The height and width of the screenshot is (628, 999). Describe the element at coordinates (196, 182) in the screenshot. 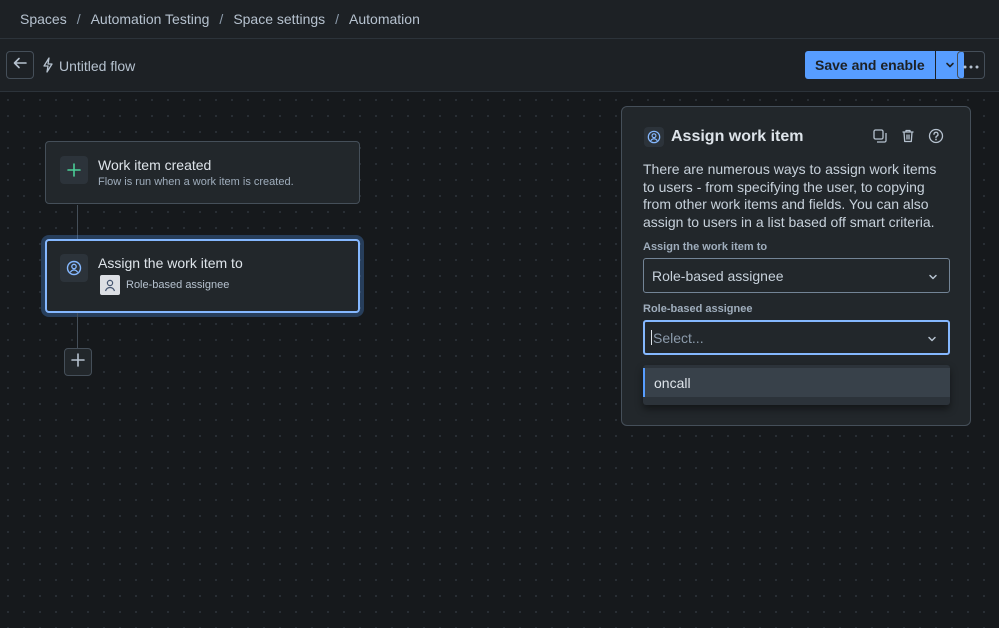

I see `trigger-subtitle: Flow is run when a work item is created.` at that location.